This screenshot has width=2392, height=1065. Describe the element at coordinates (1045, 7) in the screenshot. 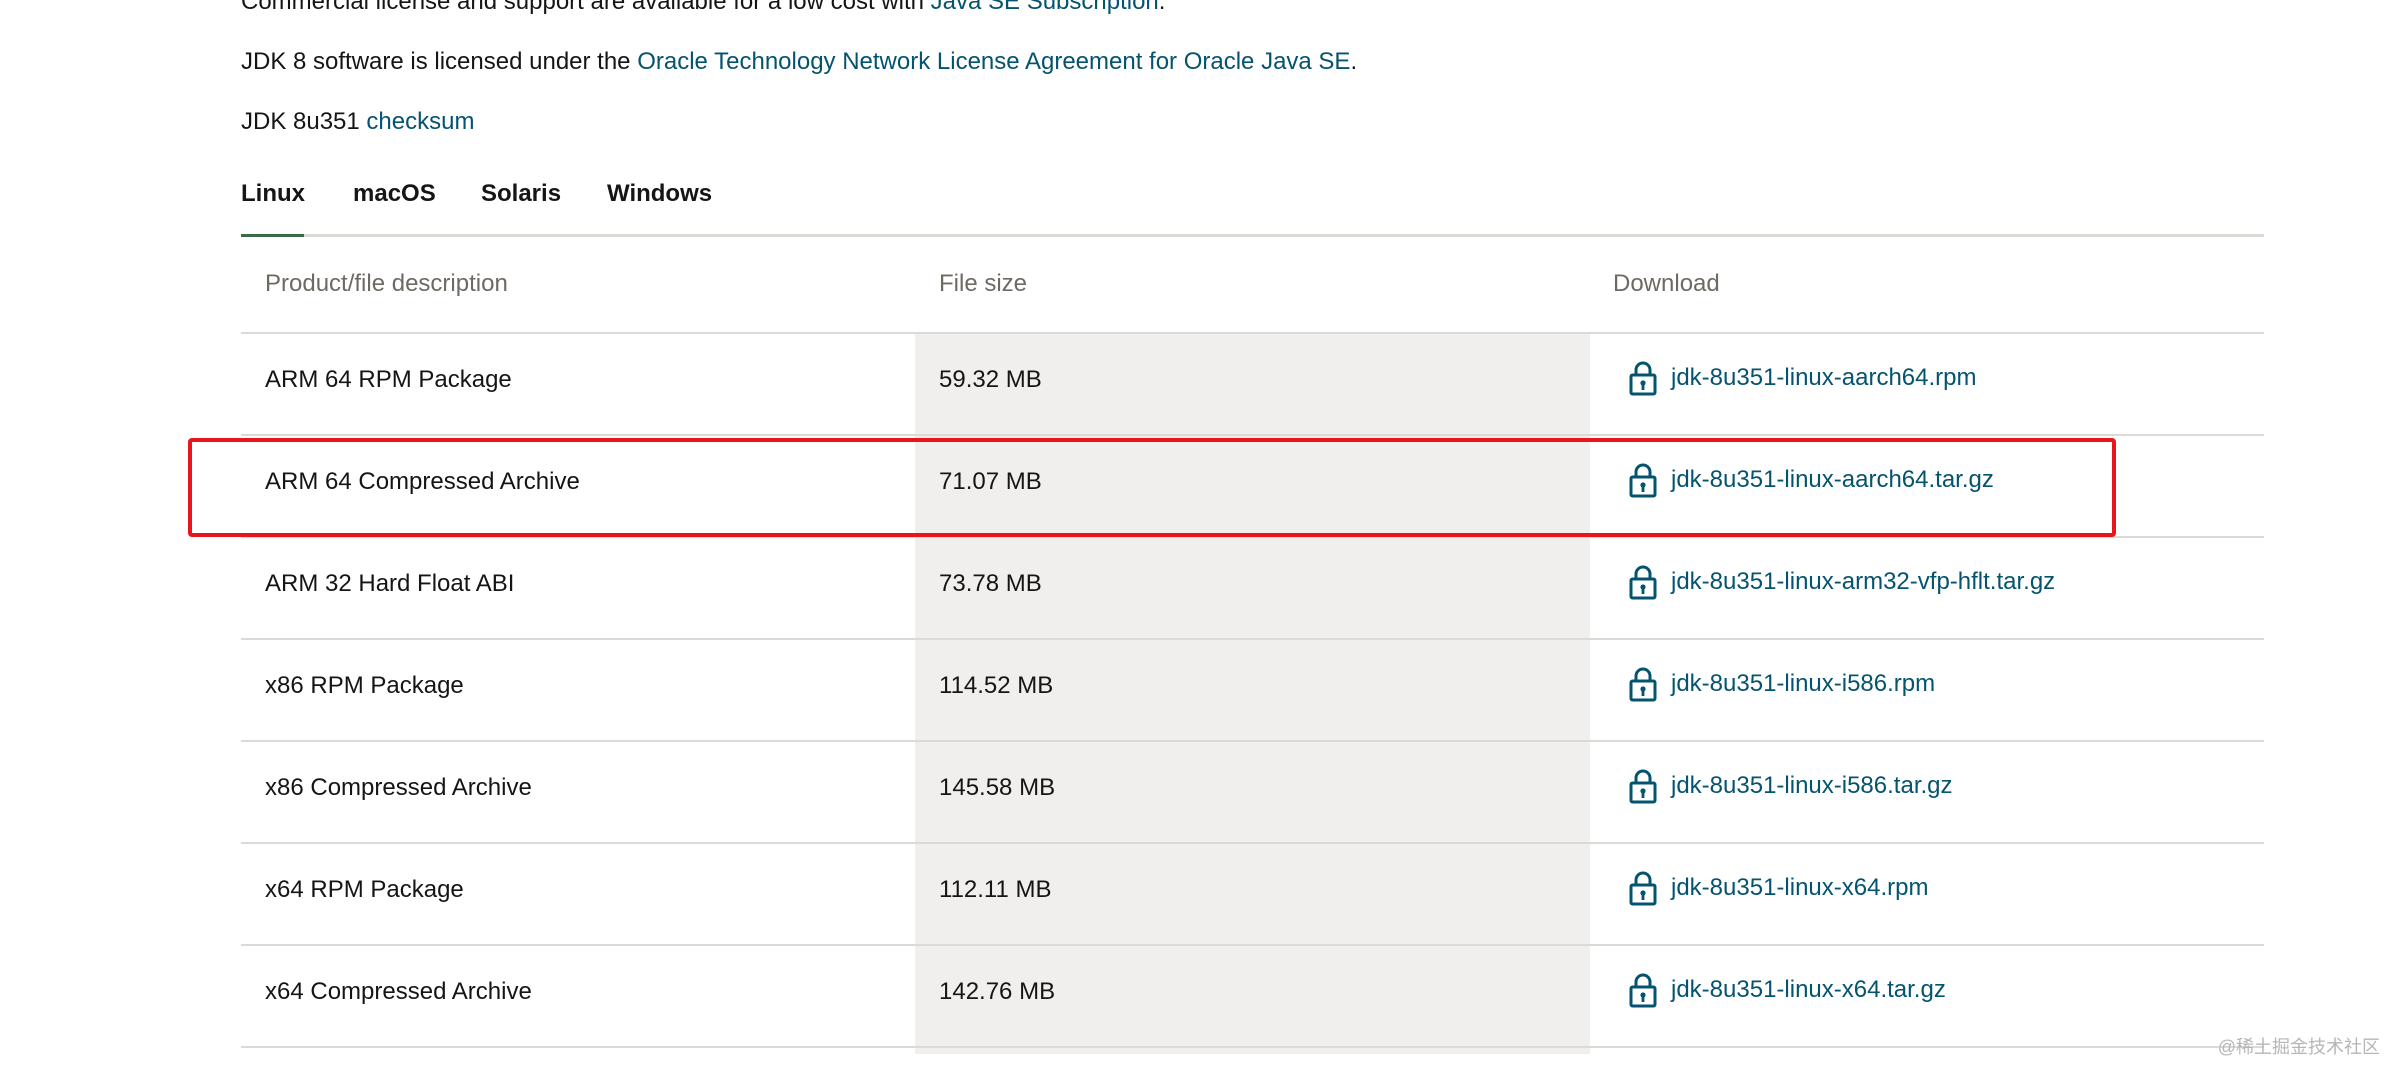

I see `java-se-subscription-link: Java SE Subscription` at that location.